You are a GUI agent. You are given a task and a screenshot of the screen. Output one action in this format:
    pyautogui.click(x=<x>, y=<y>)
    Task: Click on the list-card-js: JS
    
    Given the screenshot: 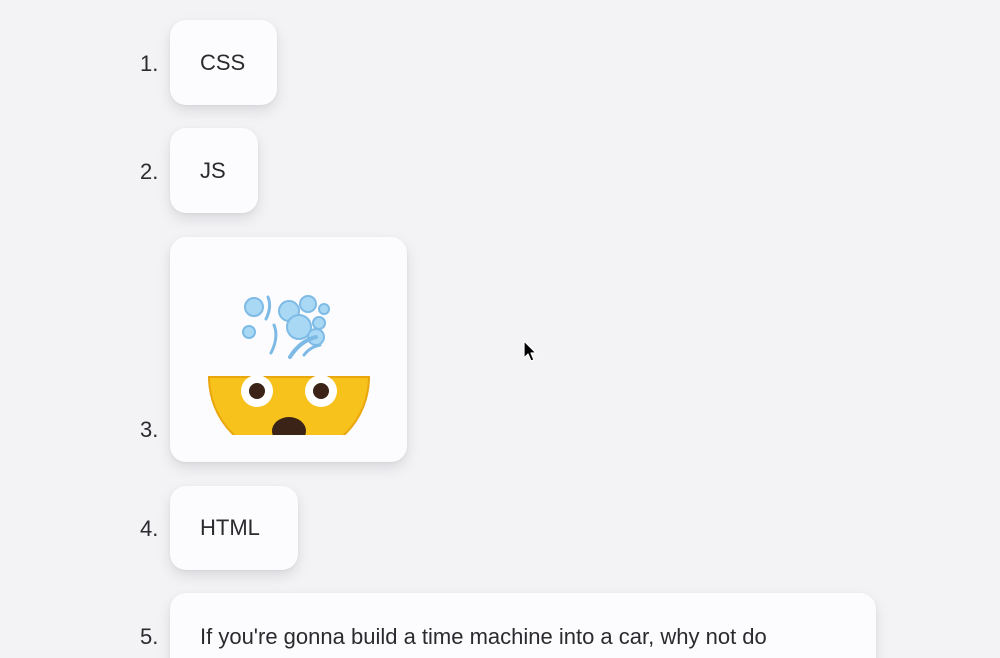 What is the action you would take?
    pyautogui.click(x=214, y=170)
    